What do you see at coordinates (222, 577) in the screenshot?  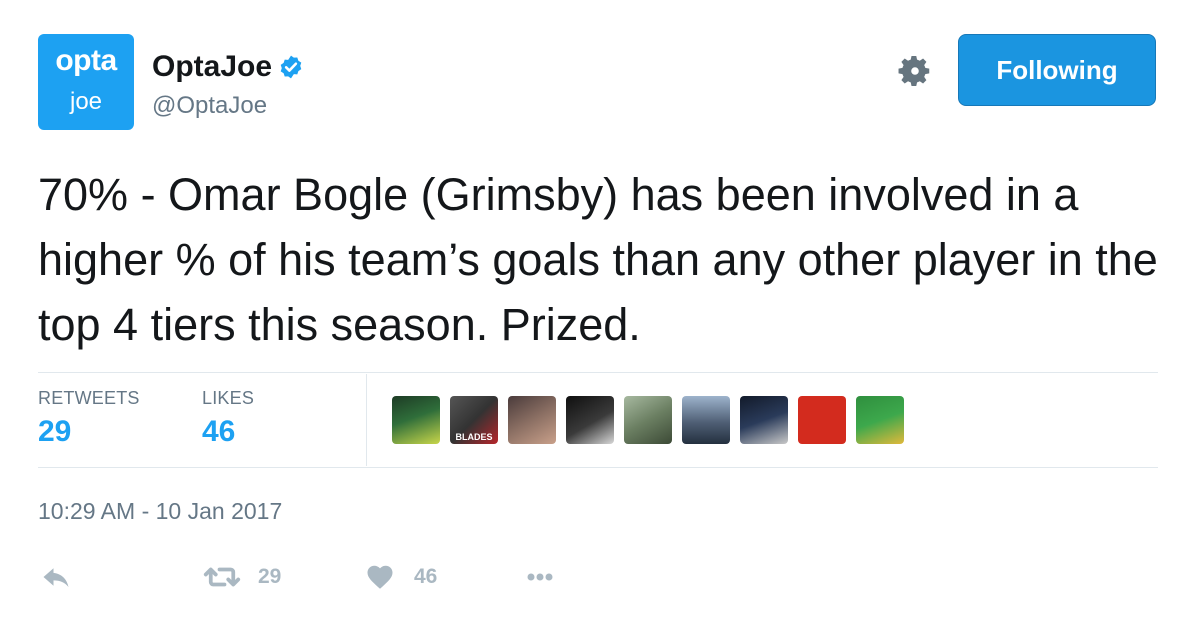 I see `retweet-icon` at bounding box center [222, 577].